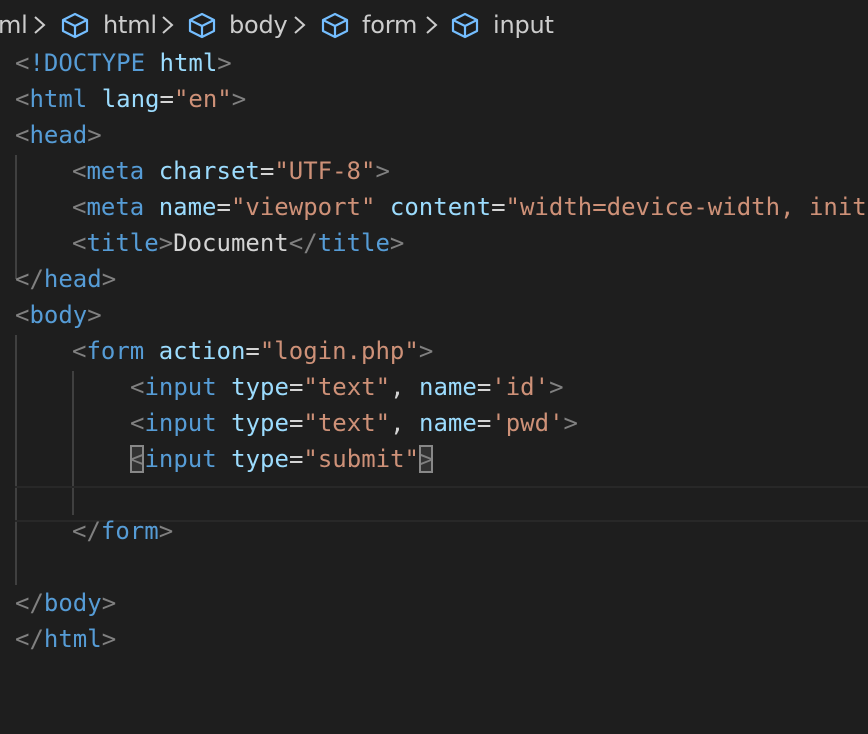 Image resolution: width=868 pixels, height=734 pixels. Describe the element at coordinates (434, 639) in the screenshot. I see `code-line: </html>` at that location.